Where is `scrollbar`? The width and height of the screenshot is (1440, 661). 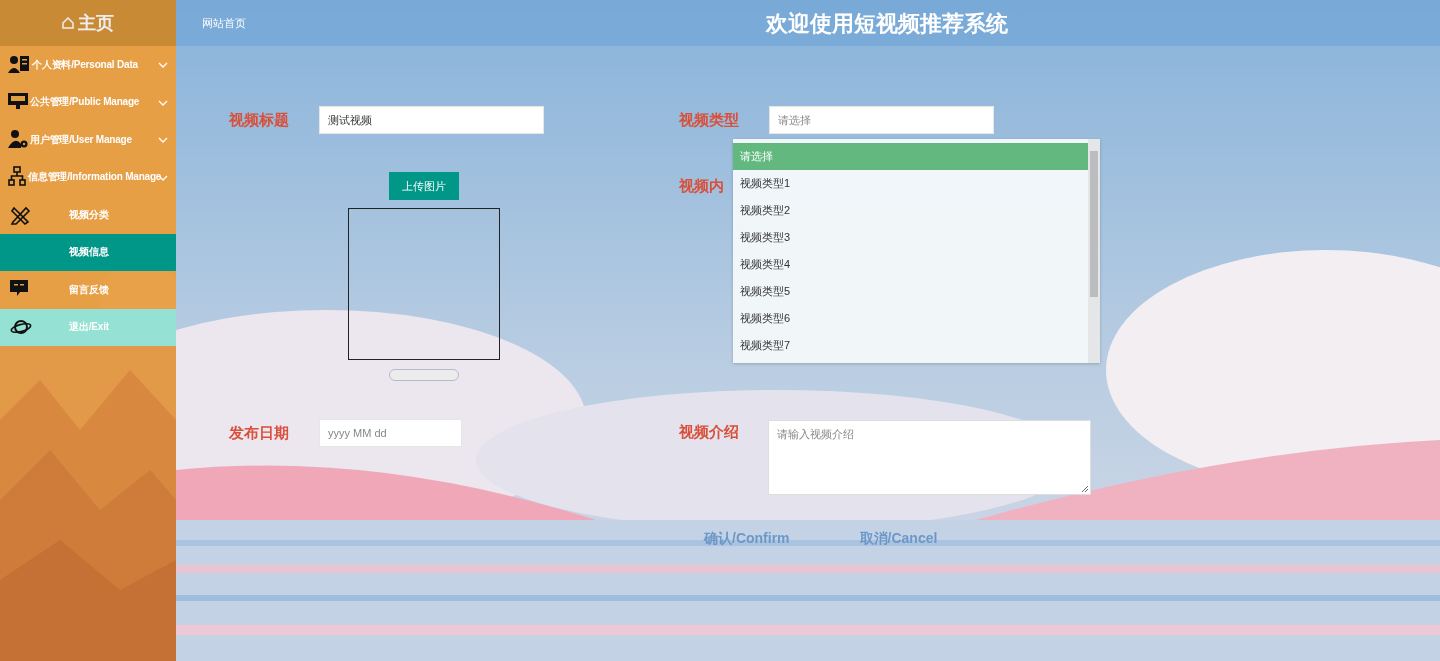
scrollbar is located at coordinates (1094, 251).